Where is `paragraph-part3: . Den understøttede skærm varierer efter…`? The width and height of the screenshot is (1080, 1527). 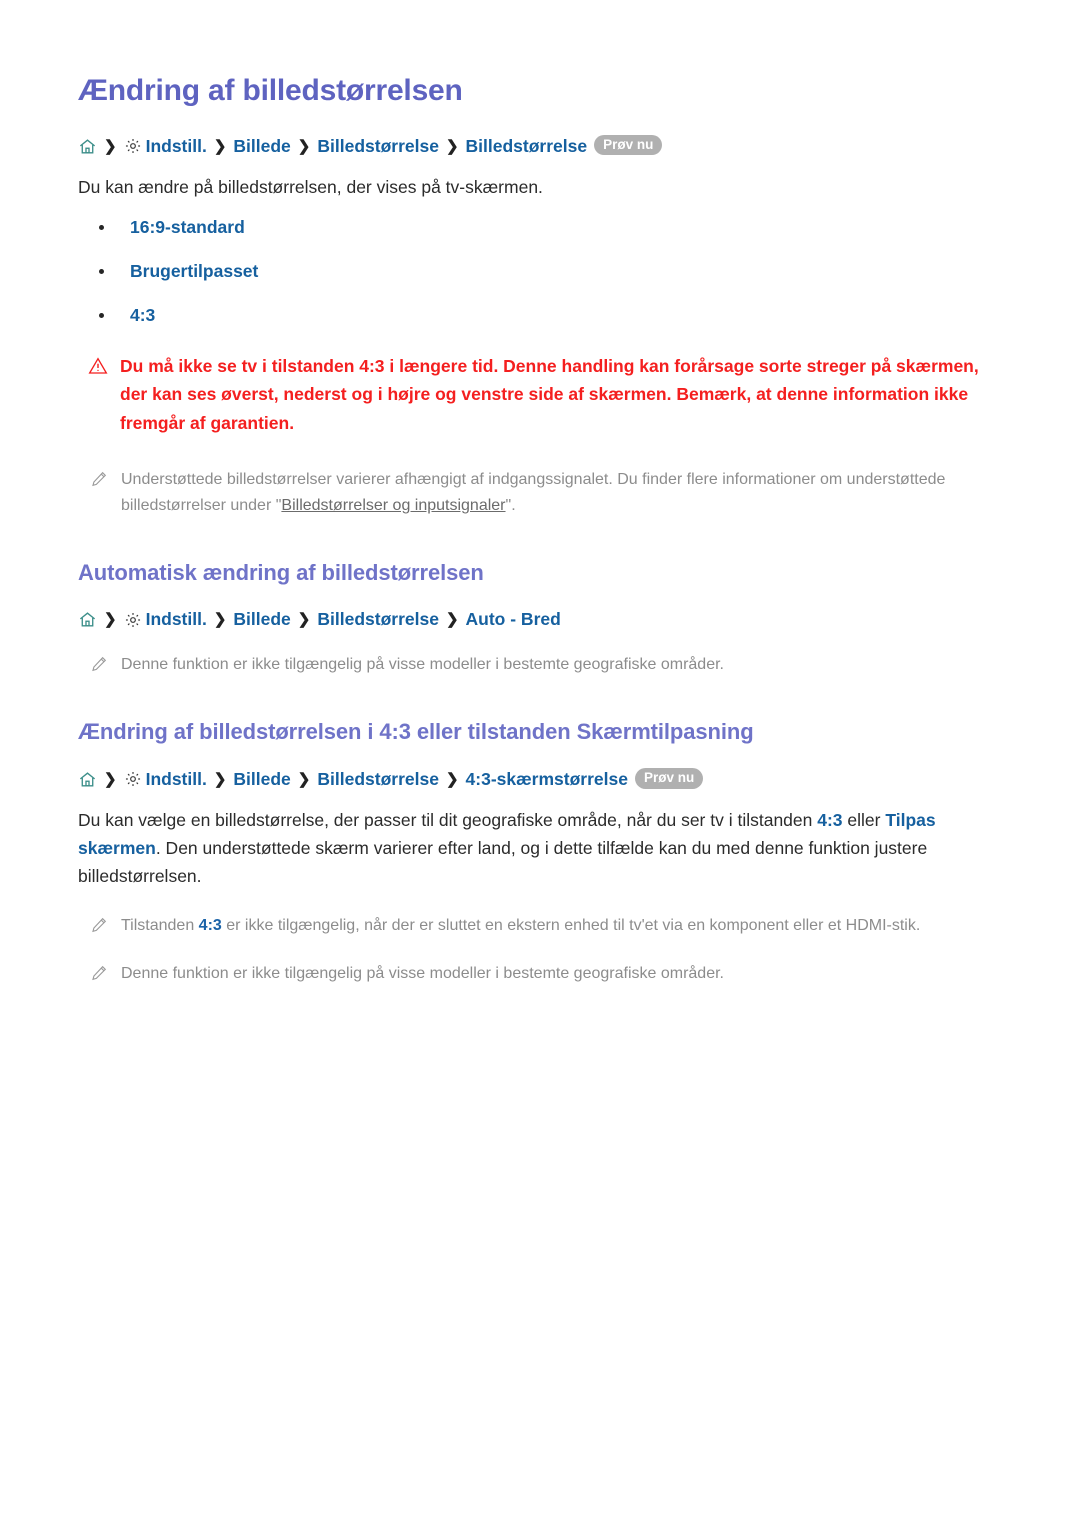 paragraph-part3: . Den understøttede skærm varierer efter… is located at coordinates (503, 862).